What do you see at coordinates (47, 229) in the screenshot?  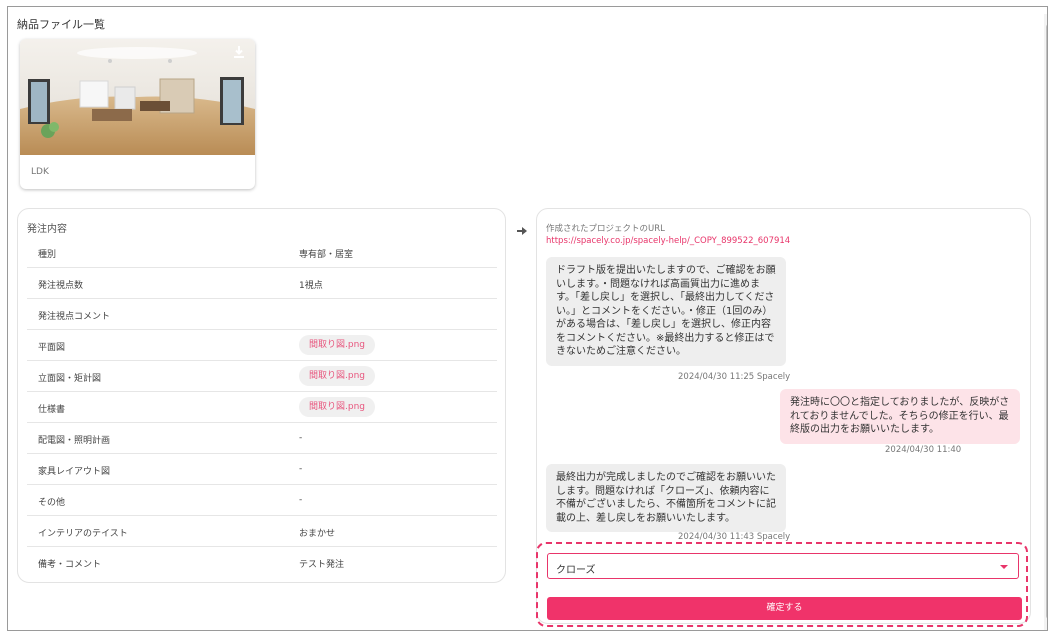 I see `order-title: 発注内容` at bounding box center [47, 229].